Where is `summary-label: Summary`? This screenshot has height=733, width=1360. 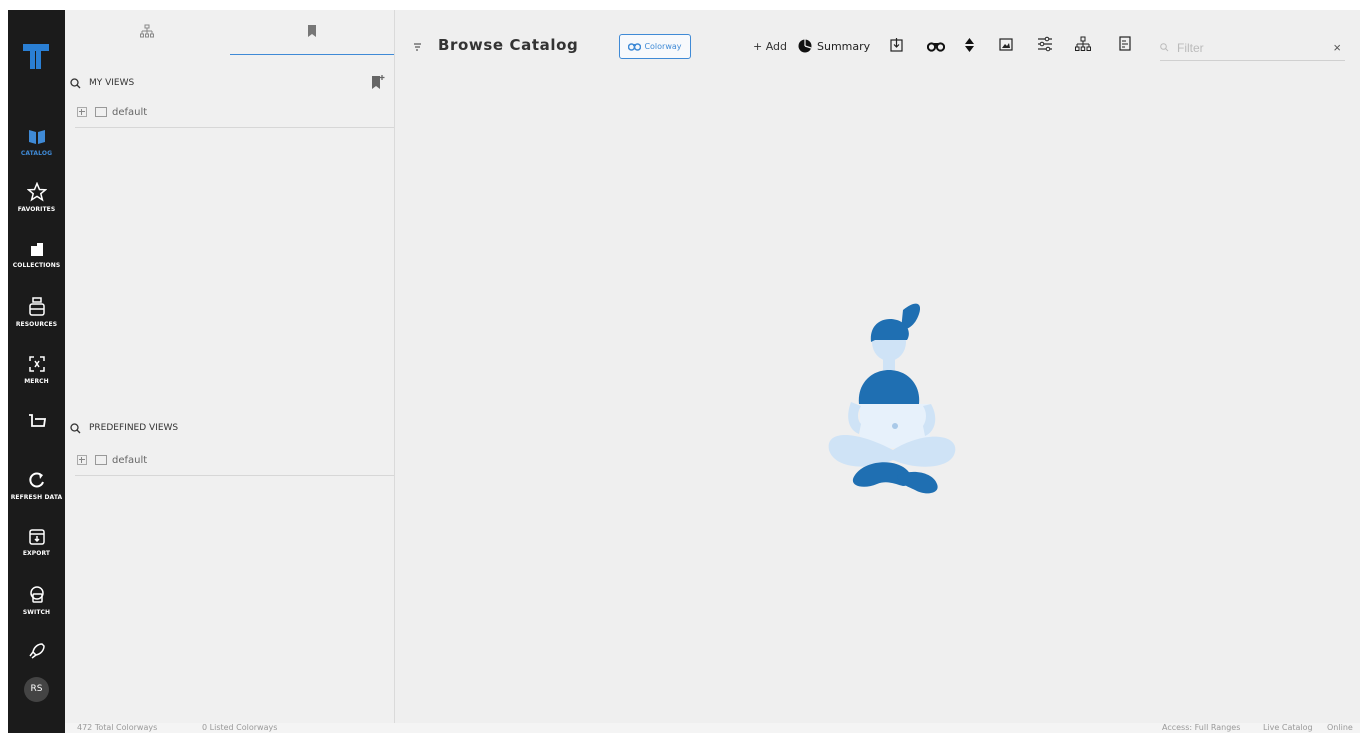
summary-label: Summary is located at coordinates (844, 46).